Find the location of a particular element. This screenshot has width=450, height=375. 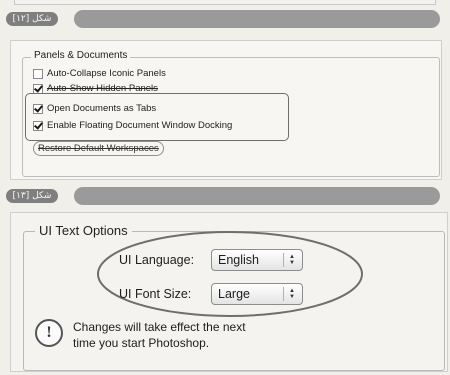

panels-documents-title: Panels & Documents is located at coordinates (81, 55).